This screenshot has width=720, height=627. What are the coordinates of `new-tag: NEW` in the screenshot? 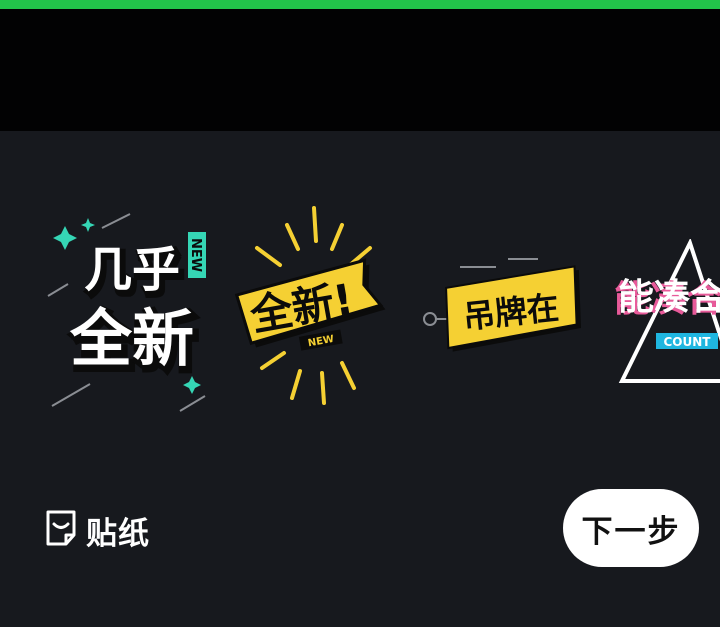 It's located at (197, 255).